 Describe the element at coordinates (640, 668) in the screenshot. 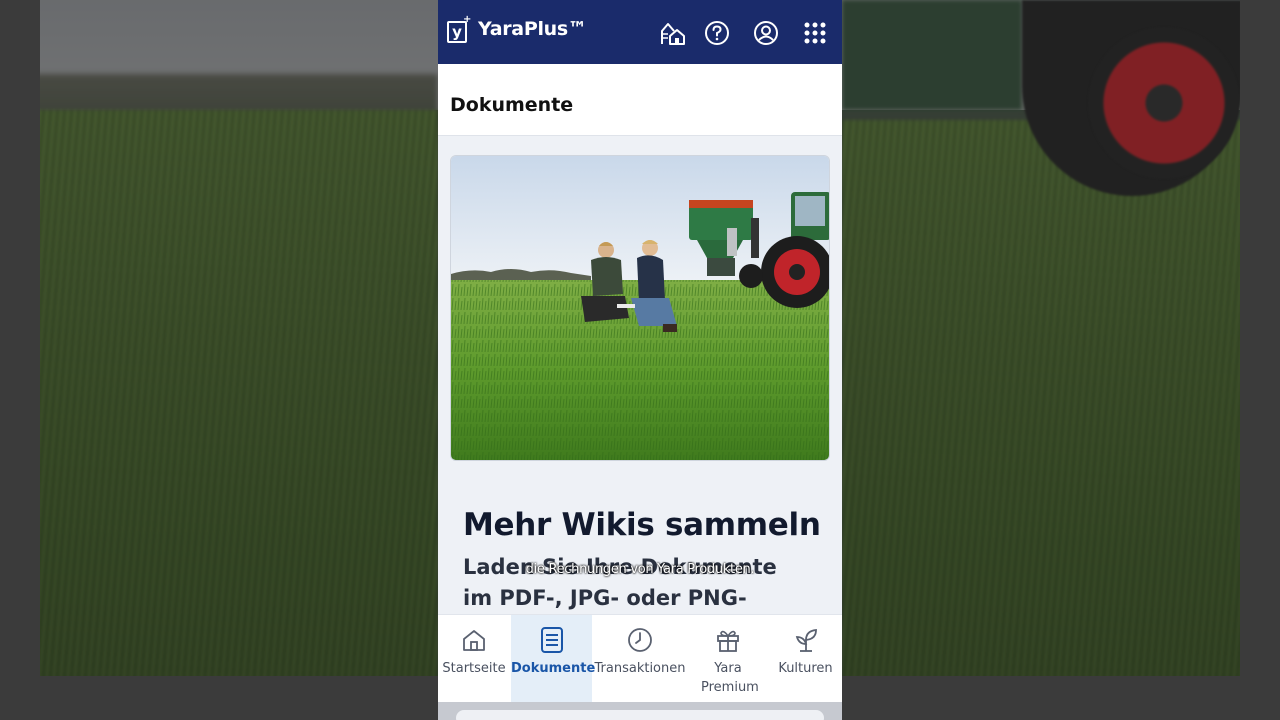

I see `tab-label: Transaktionen` at that location.